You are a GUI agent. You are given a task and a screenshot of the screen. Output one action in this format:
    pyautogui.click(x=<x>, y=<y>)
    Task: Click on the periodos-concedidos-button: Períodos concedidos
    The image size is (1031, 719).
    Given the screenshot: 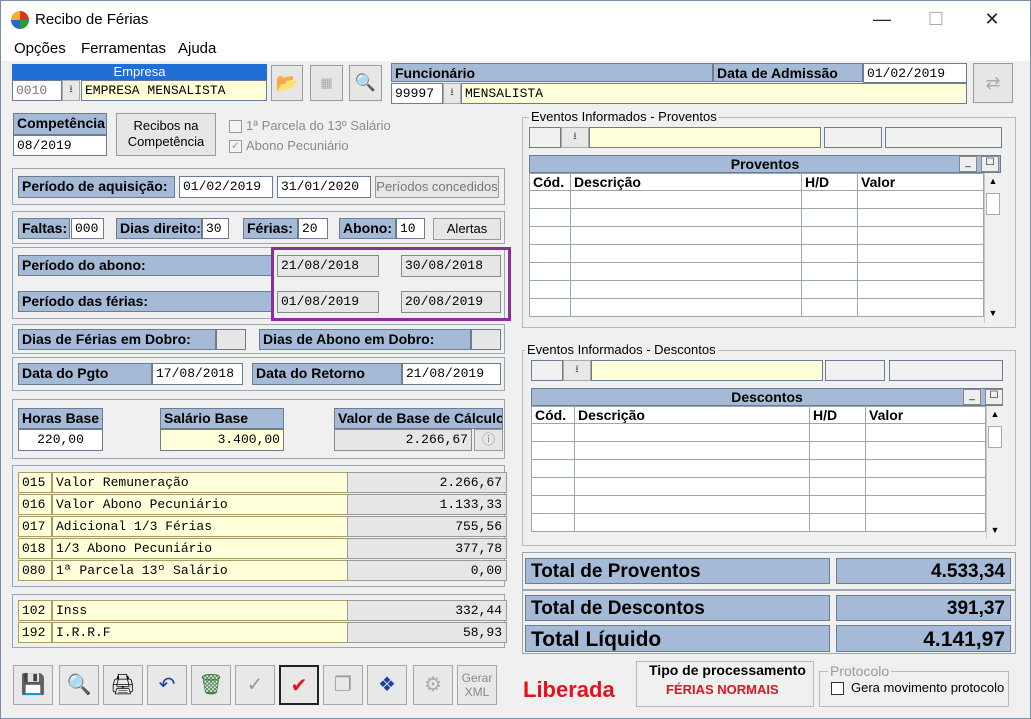 What is the action you would take?
    pyautogui.click(x=437, y=187)
    